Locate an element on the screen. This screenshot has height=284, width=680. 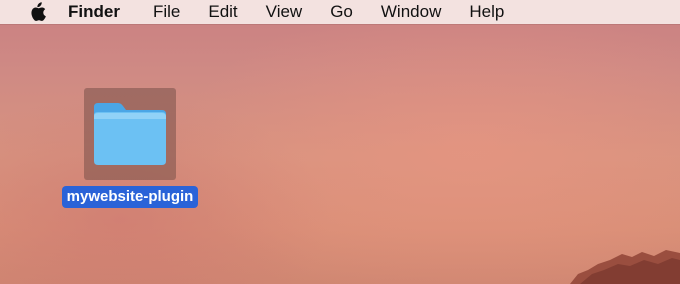
folder-selection-highlight is located at coordinates (130, 134).